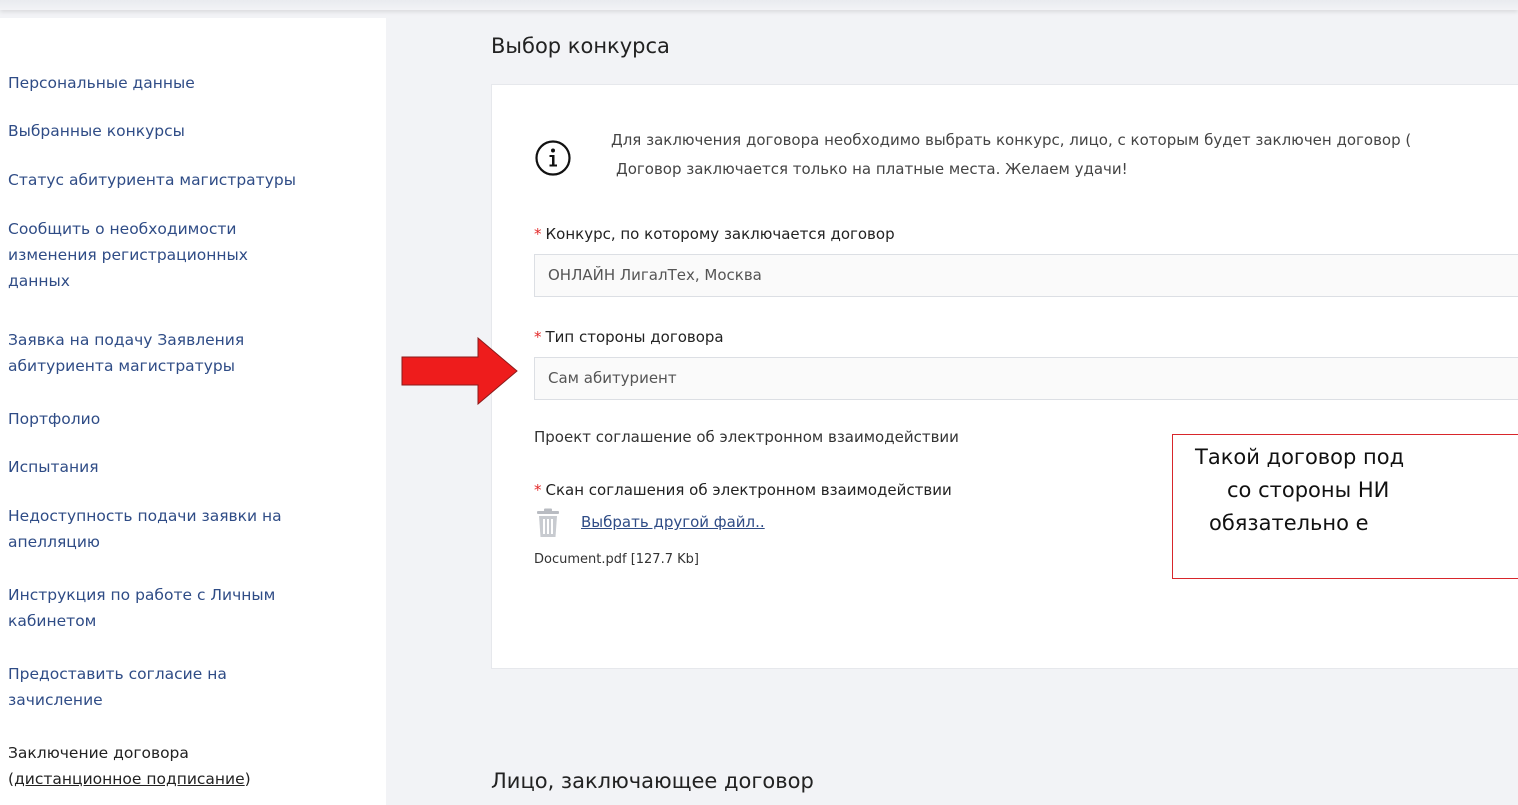 This screenshot has width=1518, height=805. Describe the element at coordinates (152, 180) in the screenshot. I see `sidebar-item-label: Статус абитуриента магистратуры` at that location.